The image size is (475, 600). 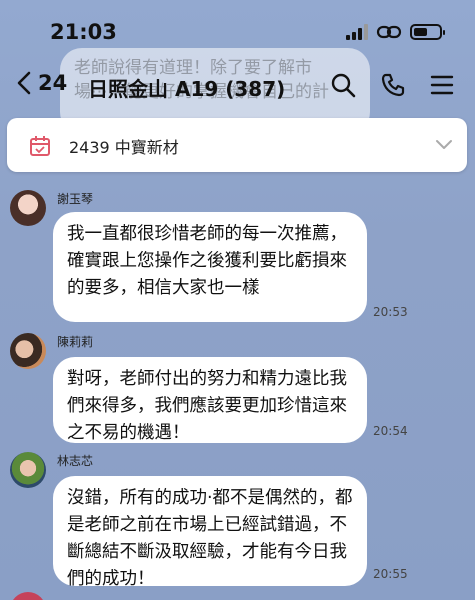 I want to click on message-time: 20:53, so click(x=390, y=312).